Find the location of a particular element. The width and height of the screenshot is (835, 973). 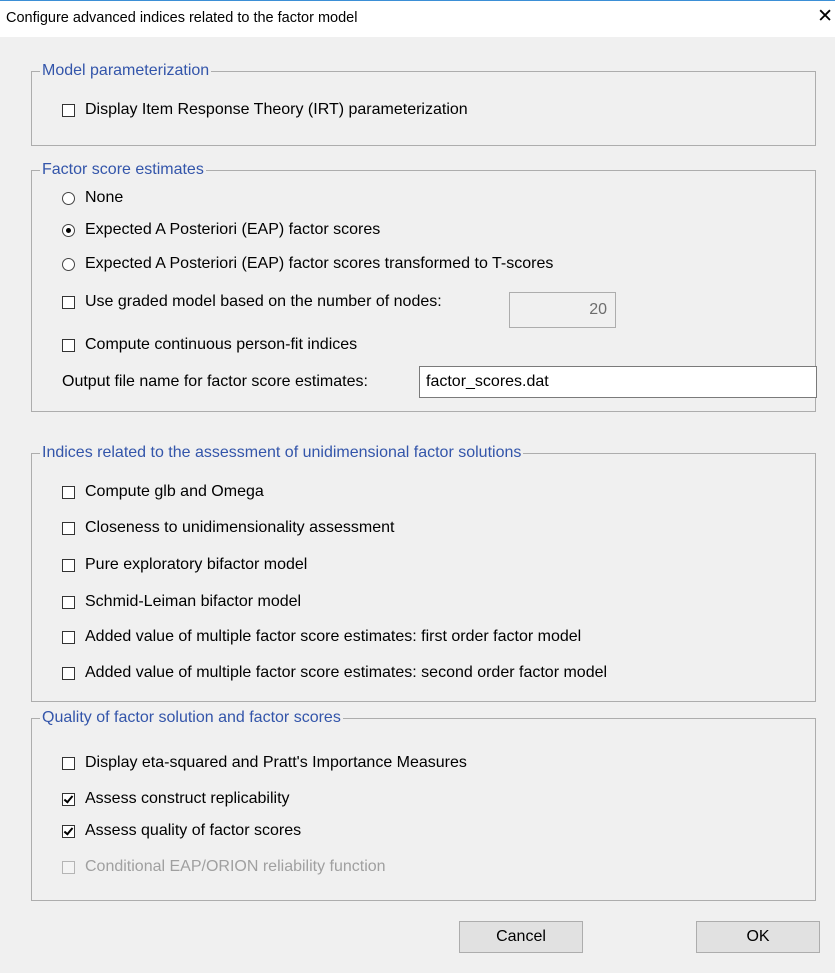

quality-factor-scores-checkbox: Assess quality of factor scores is located at coordinates (181, 831).